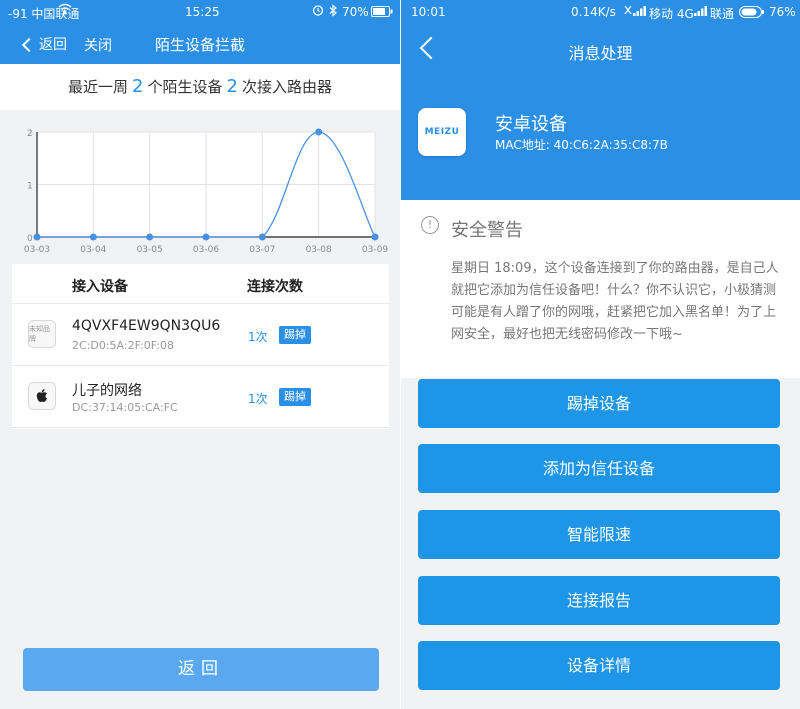 The height and width of the screenshot is (709, 800). I want to click on left-header: -91 中国联通 15:25 70% 返回 关闭 陌生设备拦截, so click(200, 32).